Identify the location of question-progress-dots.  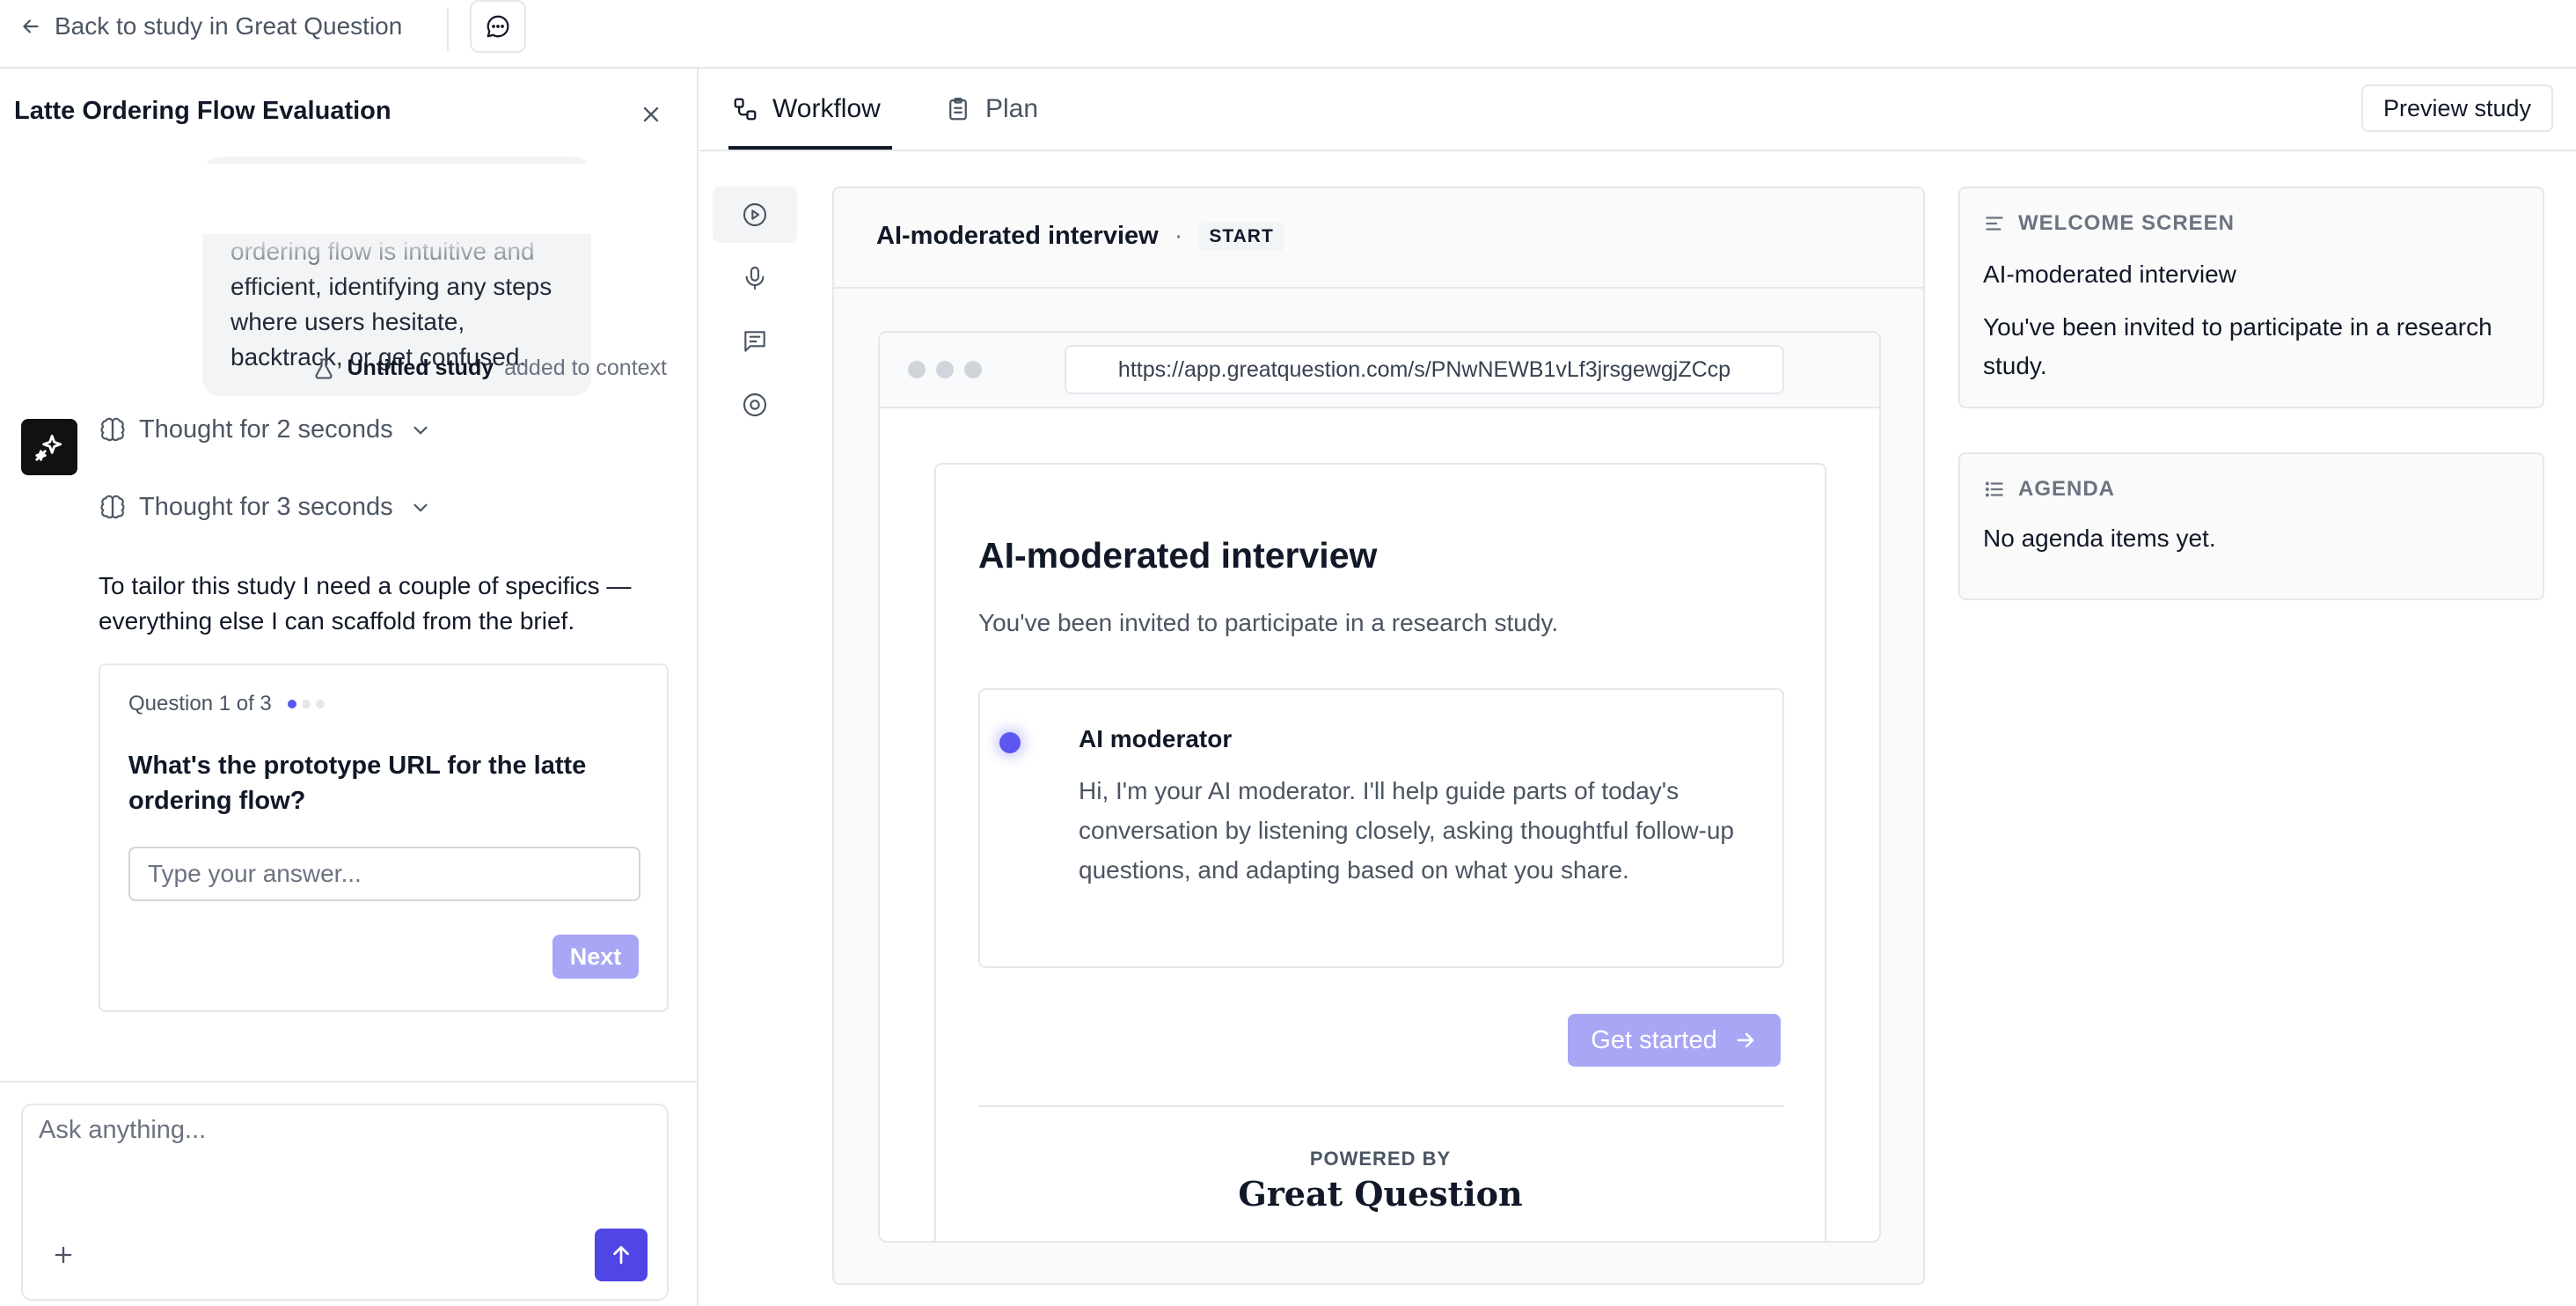
(306, 704).